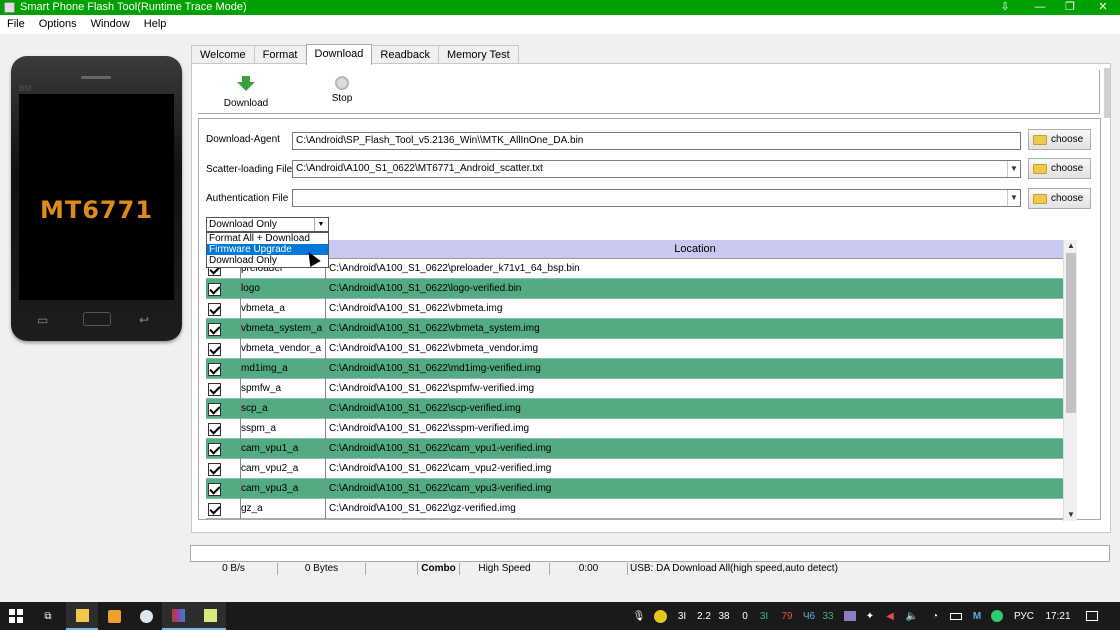  I want to click on volume-icon: 🔈, so click(912, 616).